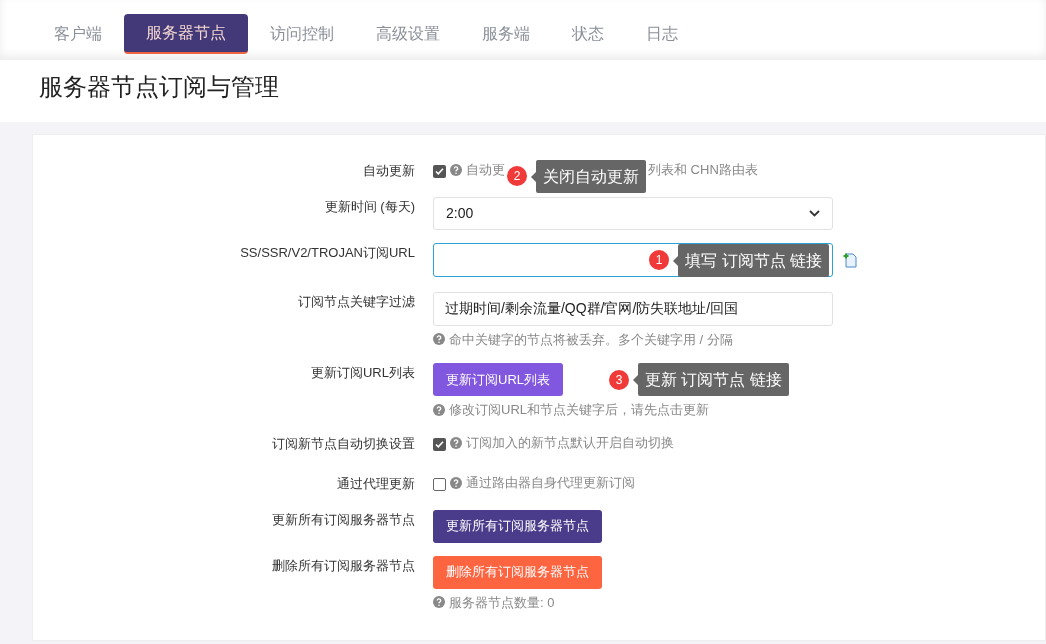 The width and height of the screenshot is (1046, 644). What do you see at coordinates (550, 483) in the screenshot?
I see `help-text: 通过路由器自身代理更新订阅` at bounding box center [550, 483].